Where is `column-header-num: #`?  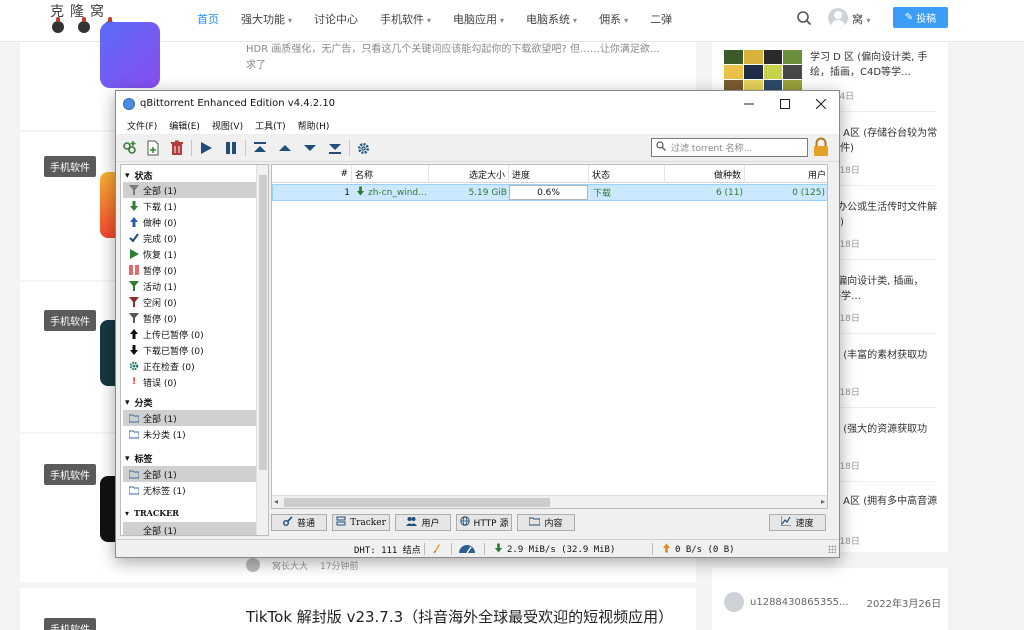
column-header-num: # is located at coordinates (312, 174).